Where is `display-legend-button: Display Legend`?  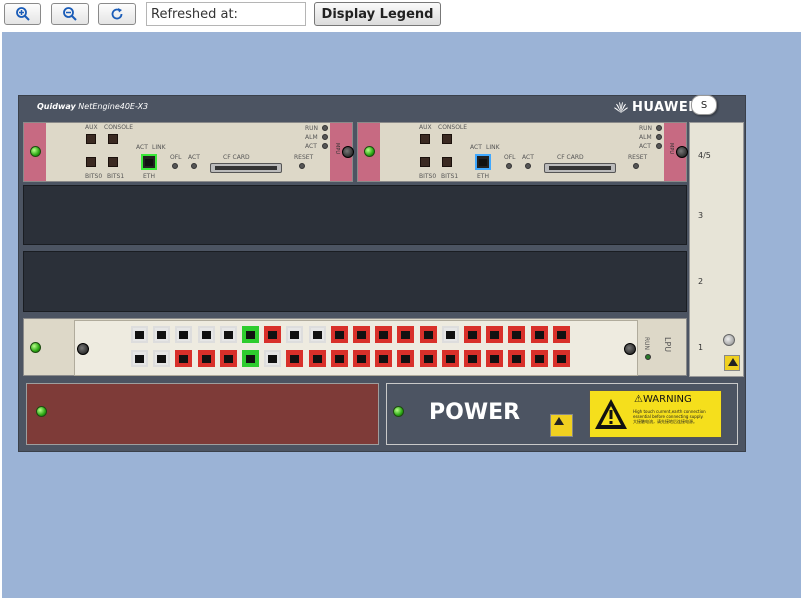
display-legend-button: Display Legend is located at coordinates (377, 14).